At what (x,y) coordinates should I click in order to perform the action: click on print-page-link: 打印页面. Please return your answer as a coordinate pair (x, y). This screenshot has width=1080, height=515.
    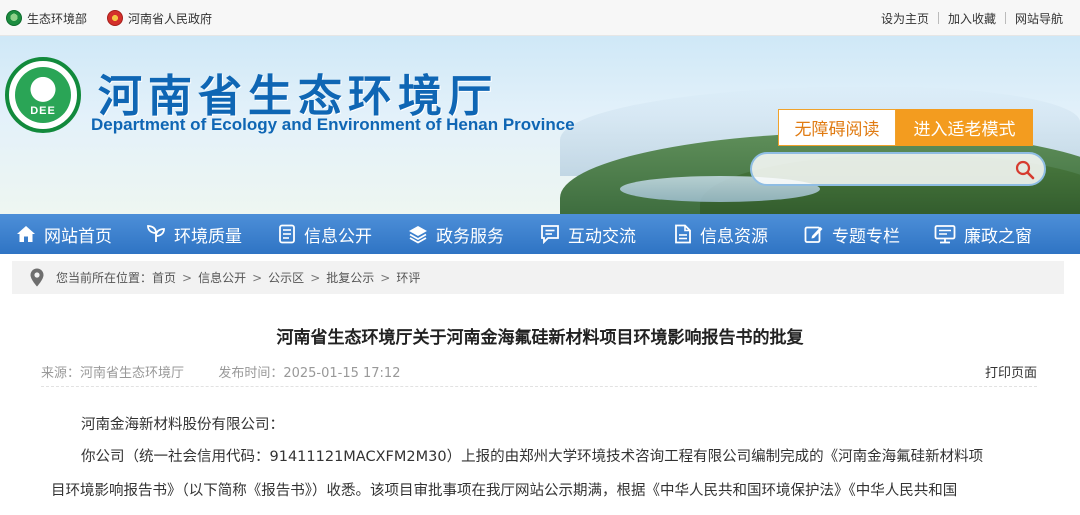
    Looking at the image, I should click on (1011, 371).